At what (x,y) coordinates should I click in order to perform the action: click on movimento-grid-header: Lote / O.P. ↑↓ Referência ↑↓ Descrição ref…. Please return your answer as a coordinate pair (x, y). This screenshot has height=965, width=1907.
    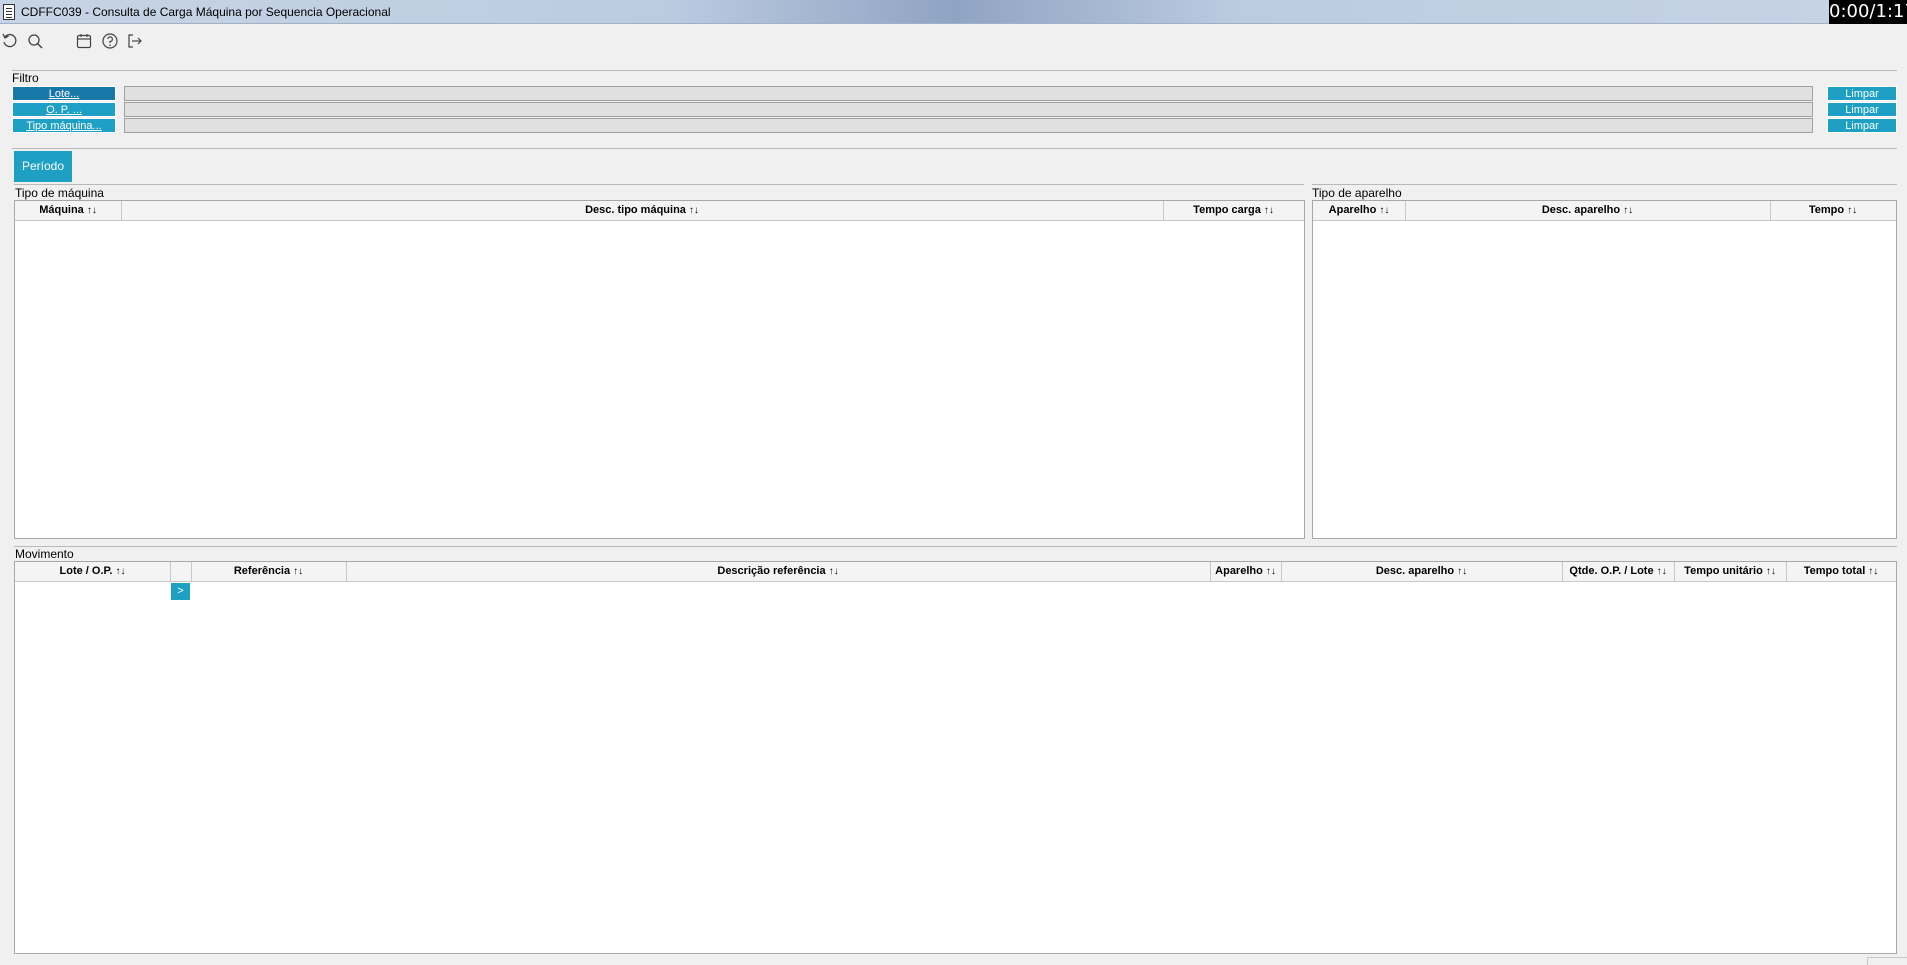
    Looking at the image, I should click on (955, 572).